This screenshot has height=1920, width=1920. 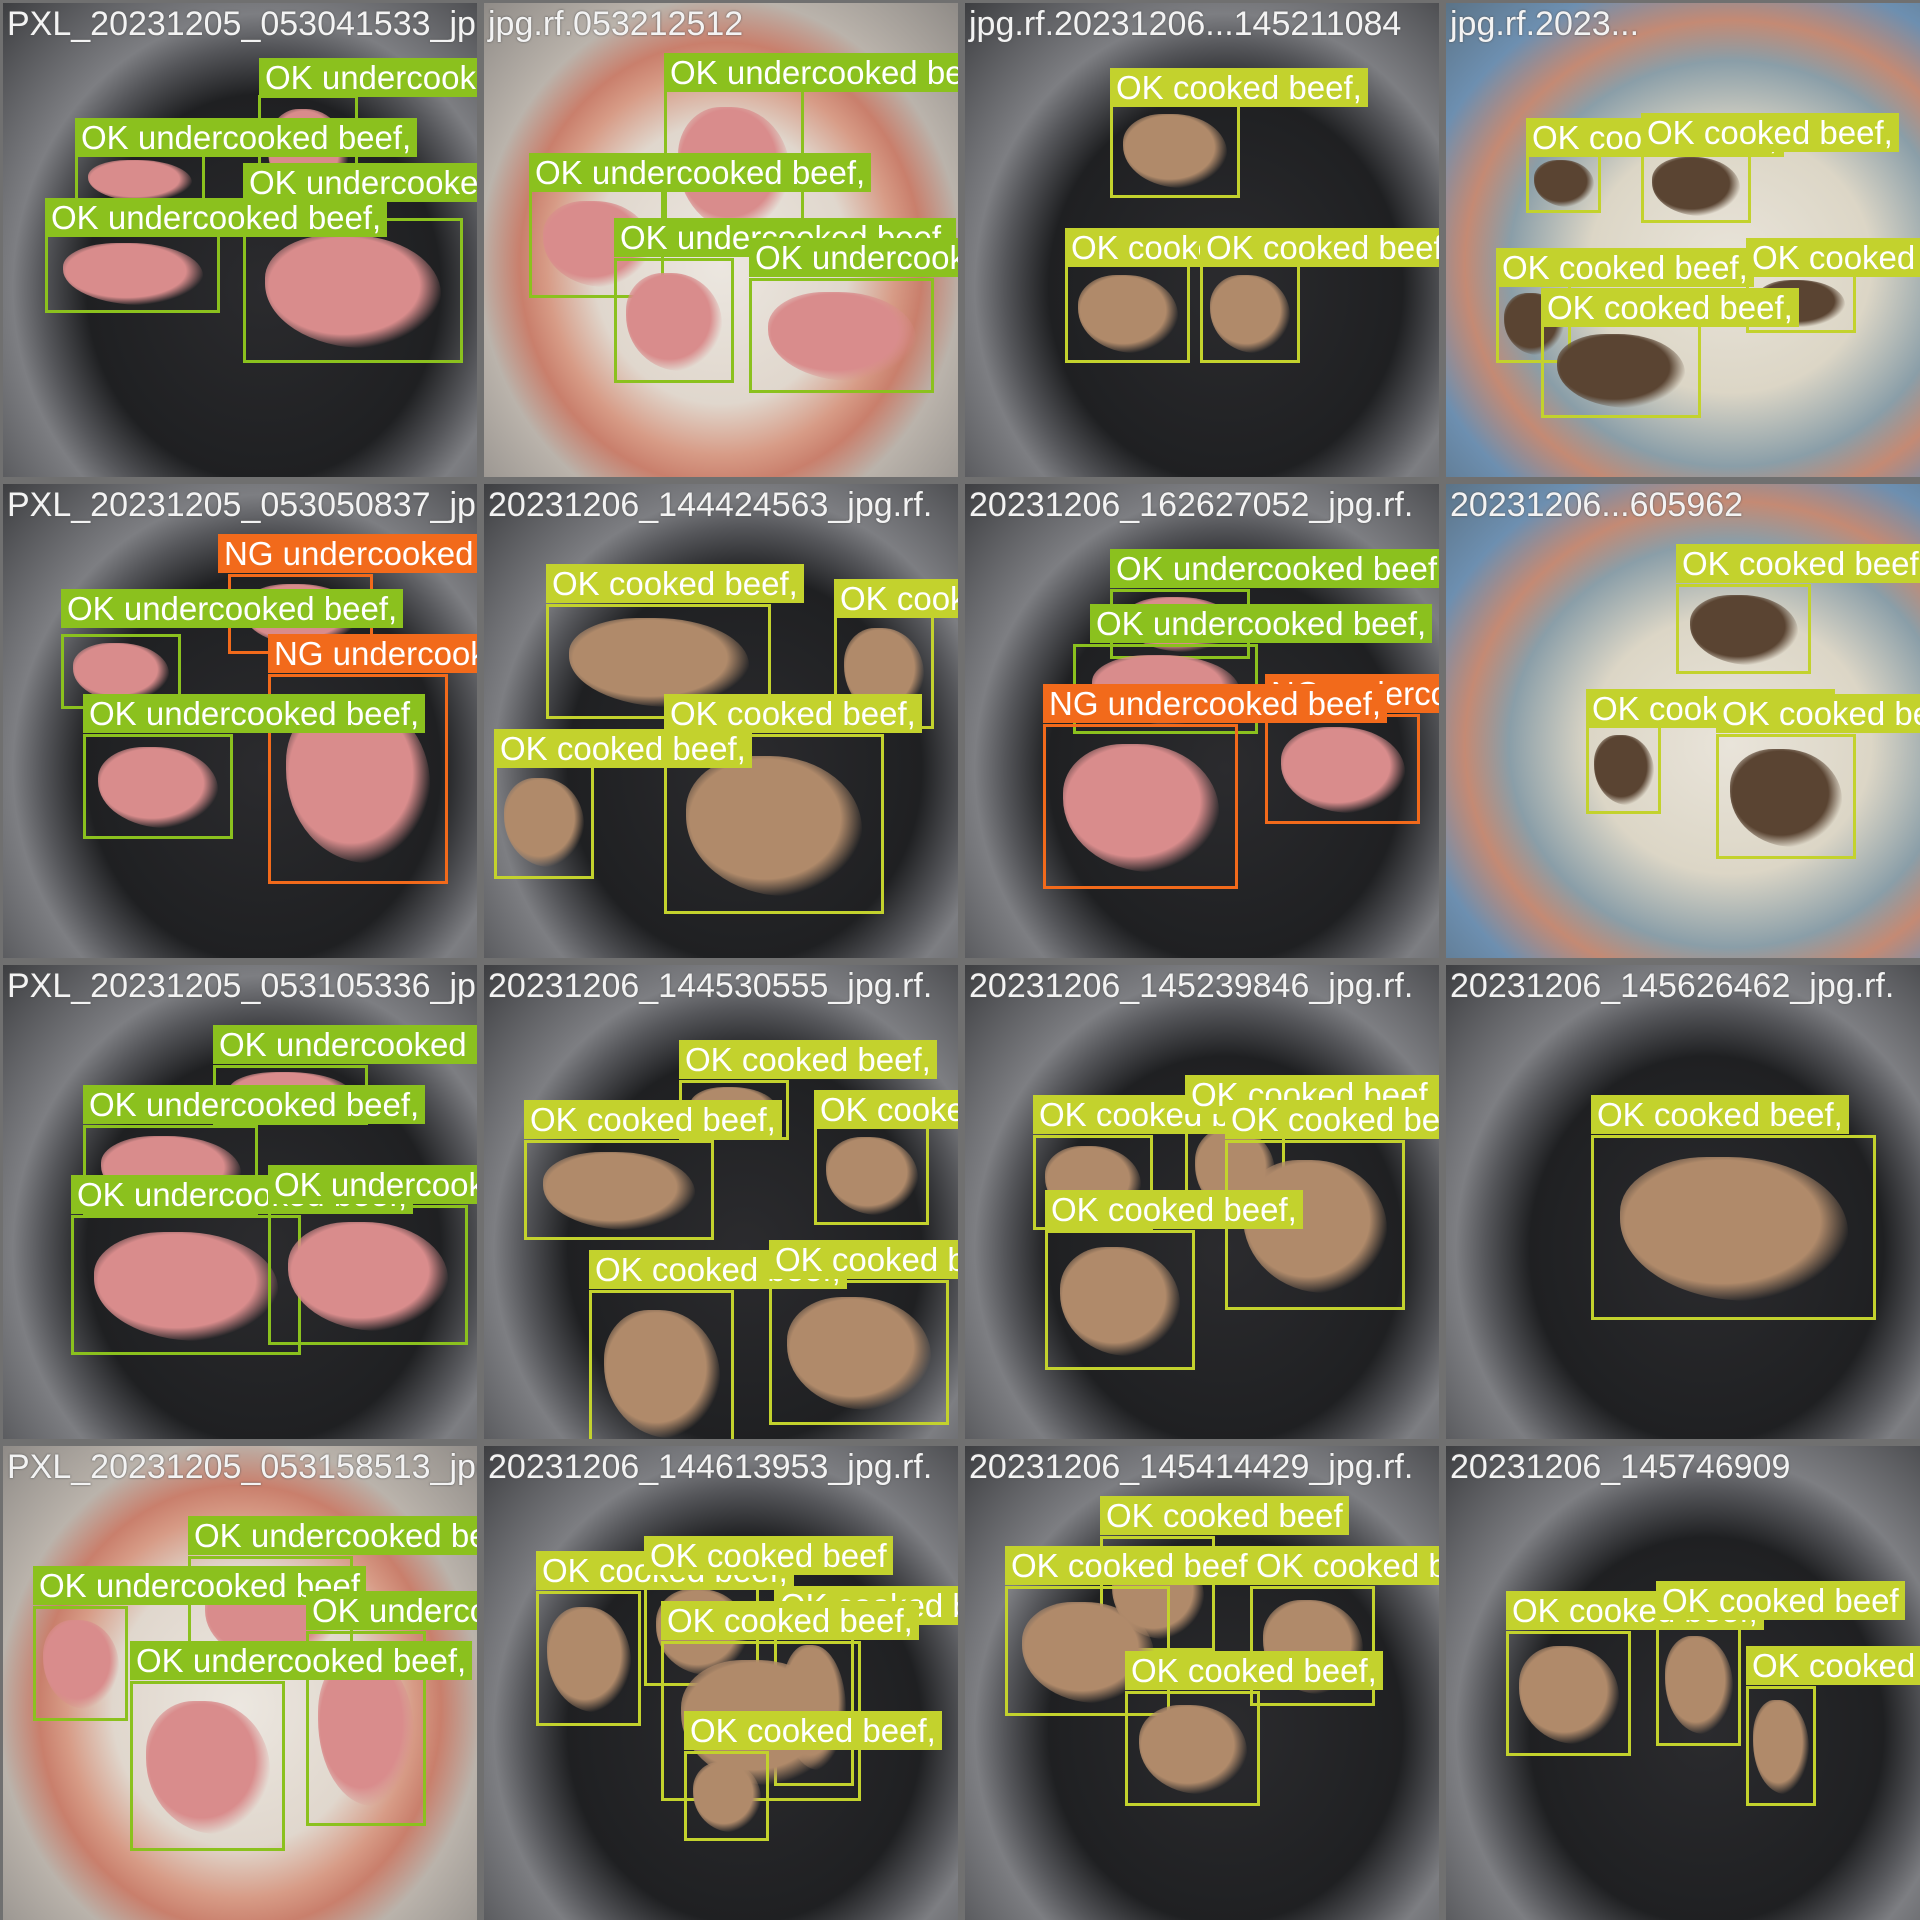 I want to click on image-filename: PXL_20231205_053041533_jpg.rf., so click(x=242, y=24).